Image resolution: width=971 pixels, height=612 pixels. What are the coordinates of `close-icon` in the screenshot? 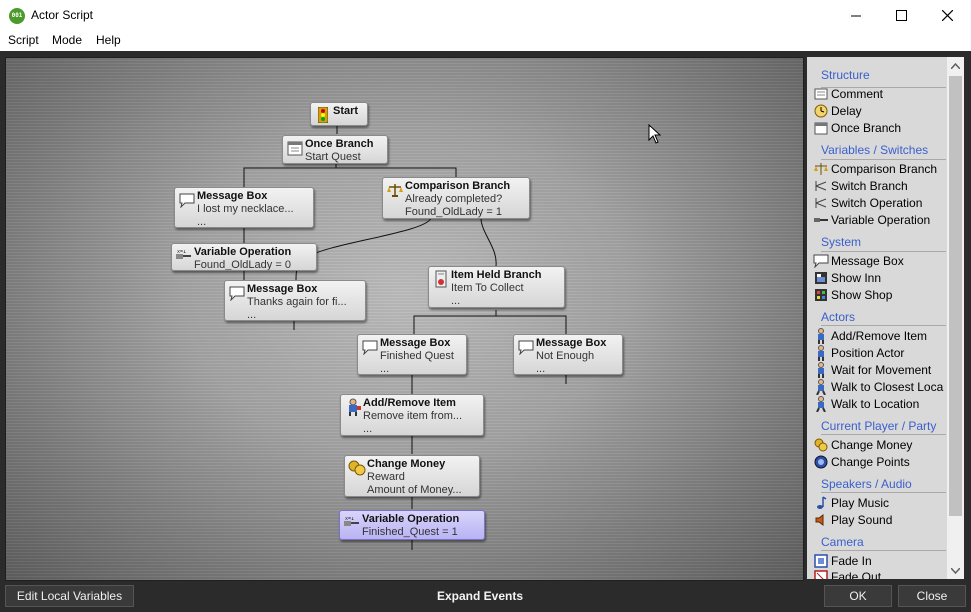 It's located at (947, 15).